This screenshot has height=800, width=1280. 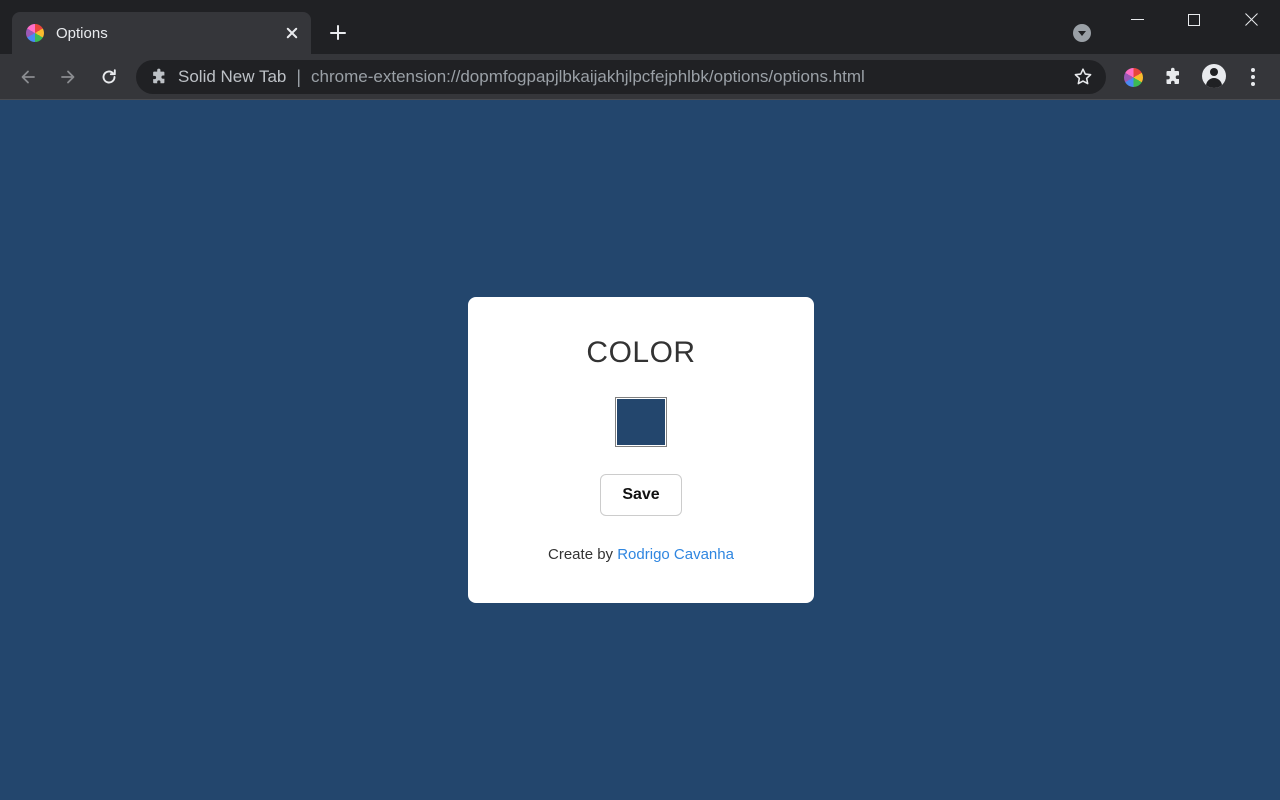 I want to click on credit-prefix: Create by, so click(x=583, y=554).